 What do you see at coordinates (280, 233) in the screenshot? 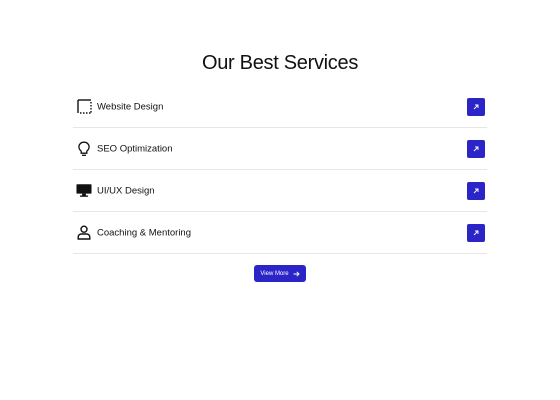
I see `service-item-coaching-mentoring: Coaching & Mentoring` at bounding box center [280, 233].